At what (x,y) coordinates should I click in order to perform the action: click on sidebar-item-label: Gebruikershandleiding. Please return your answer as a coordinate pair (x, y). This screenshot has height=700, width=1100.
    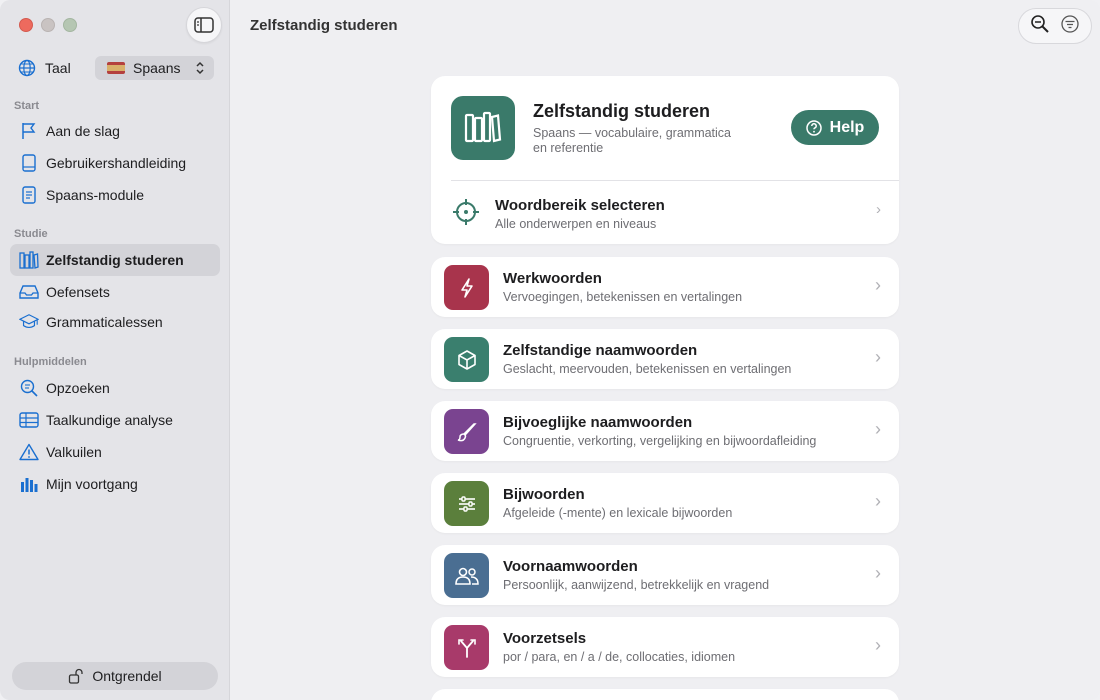
    Looking at the image, I should click on (116, 163).